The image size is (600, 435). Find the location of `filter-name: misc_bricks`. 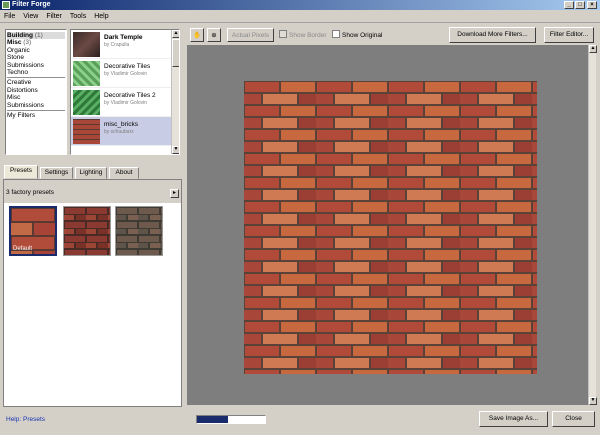

filter-name: misc_bricks is located at coordinates (121, 124).